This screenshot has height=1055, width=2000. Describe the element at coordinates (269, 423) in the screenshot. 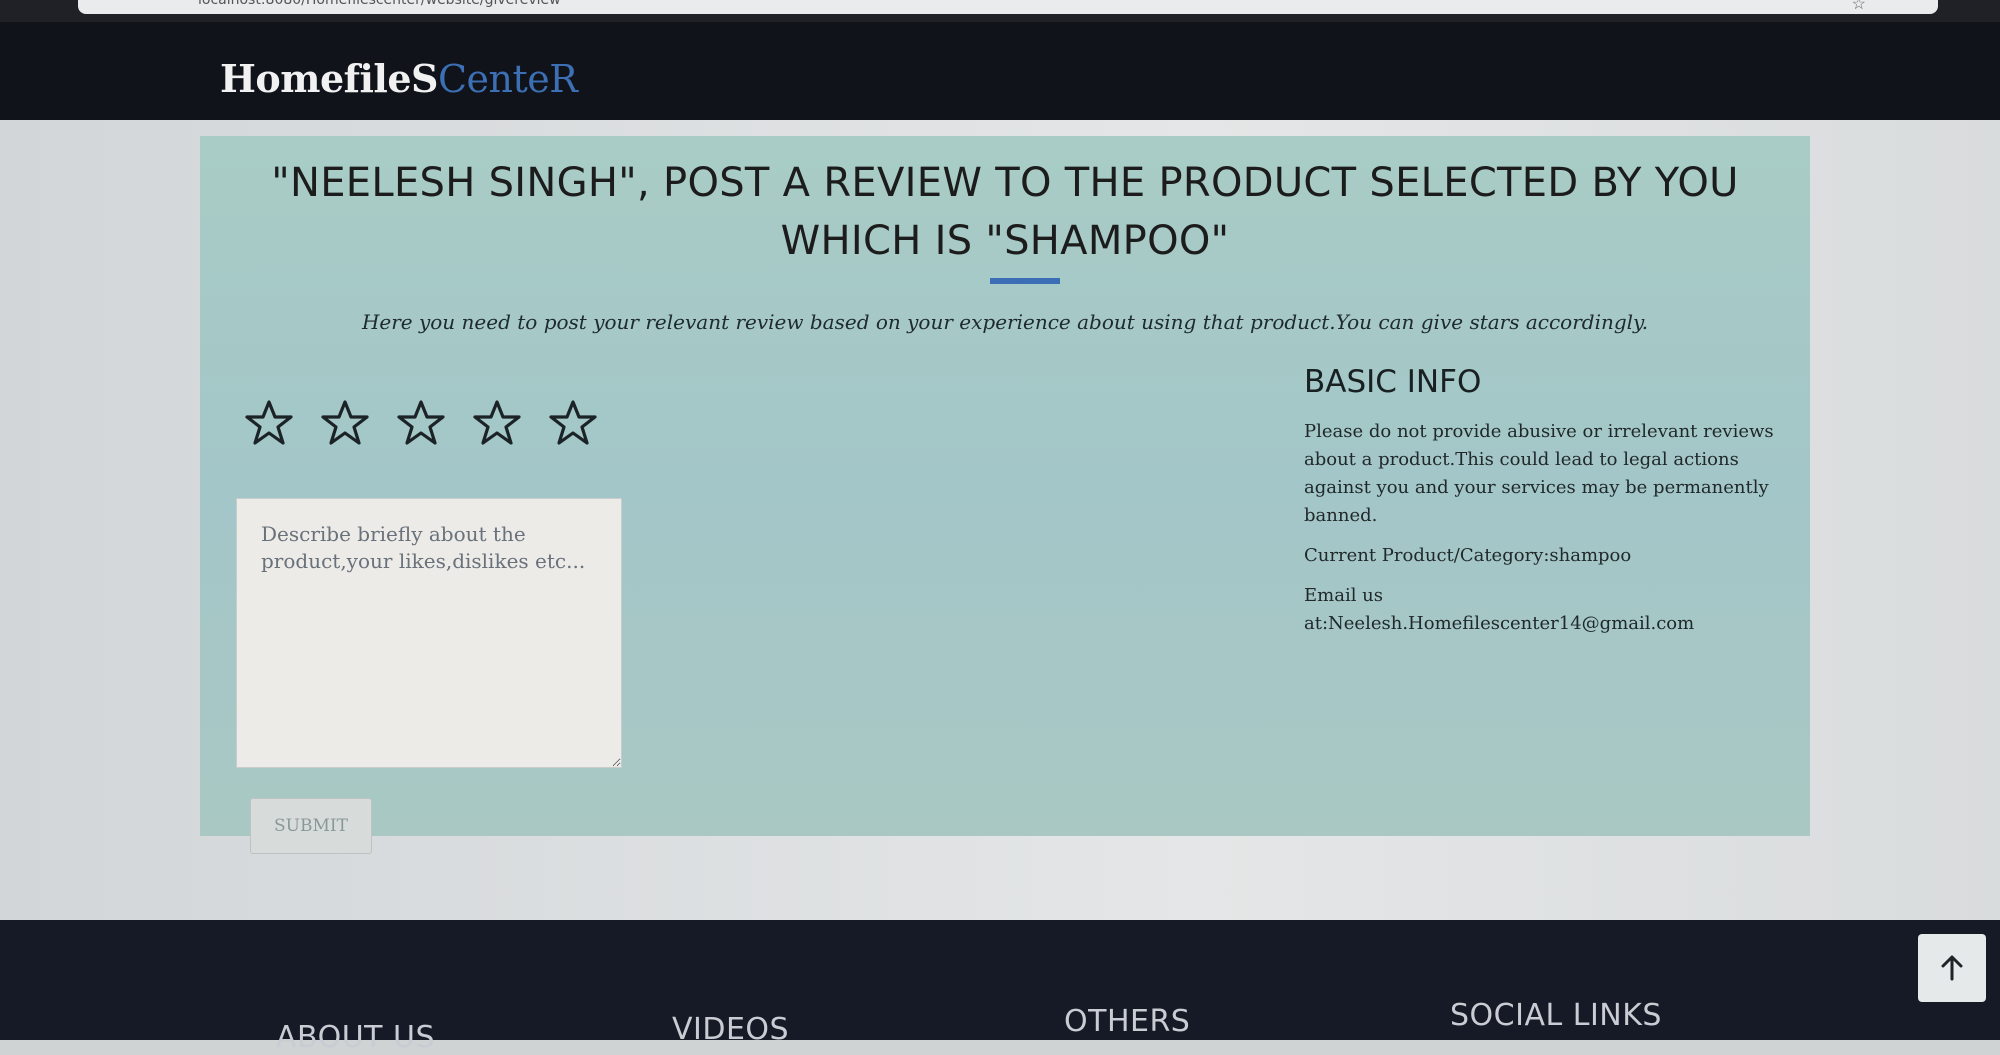

I see `star-rating-1-icon` at that location.